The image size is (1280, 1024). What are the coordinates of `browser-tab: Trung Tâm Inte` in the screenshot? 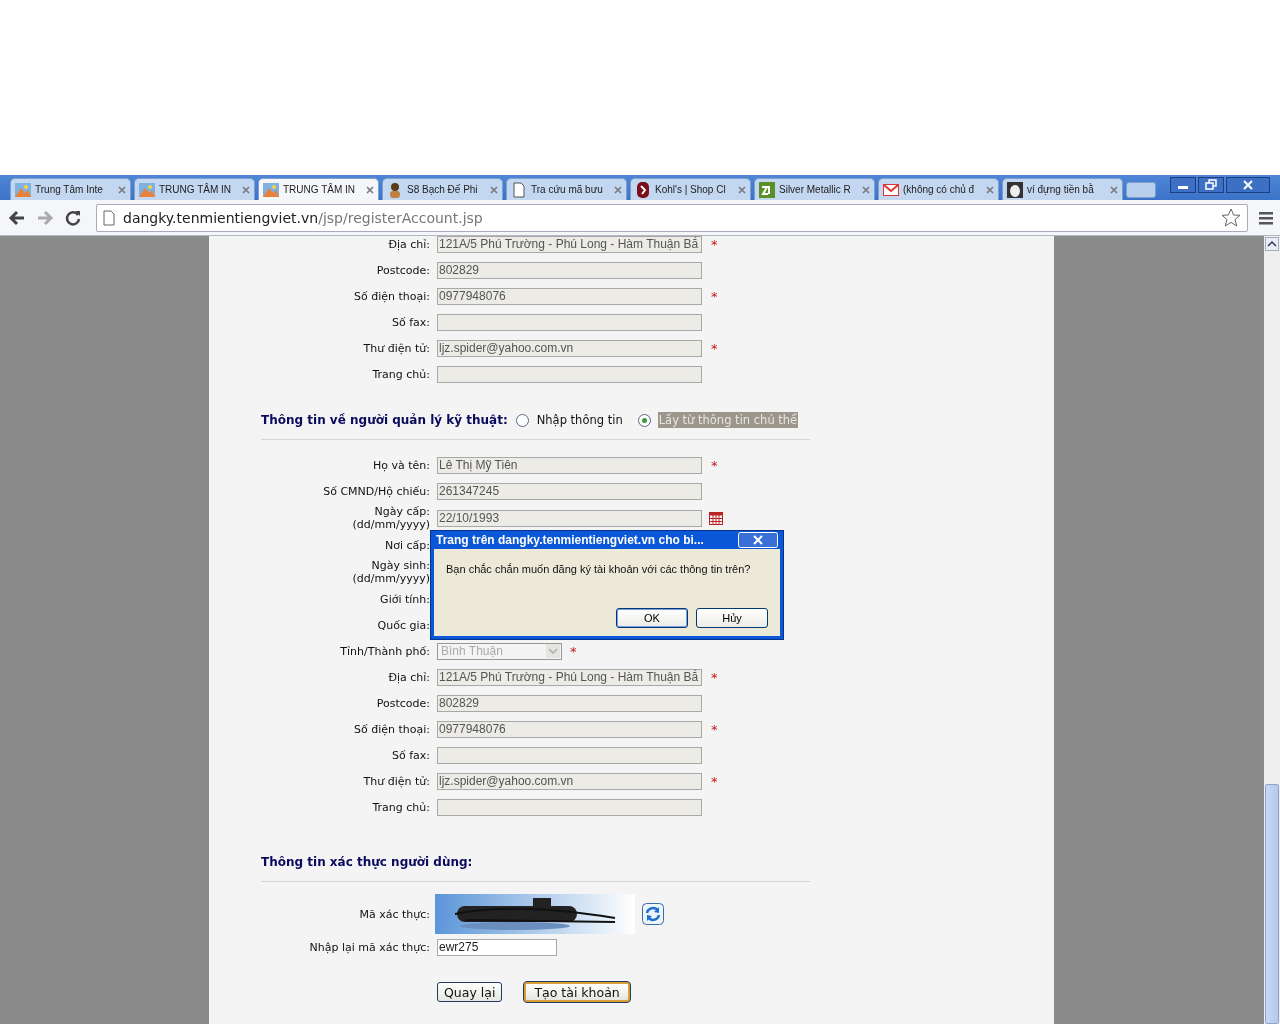 It's located at (70, 189).